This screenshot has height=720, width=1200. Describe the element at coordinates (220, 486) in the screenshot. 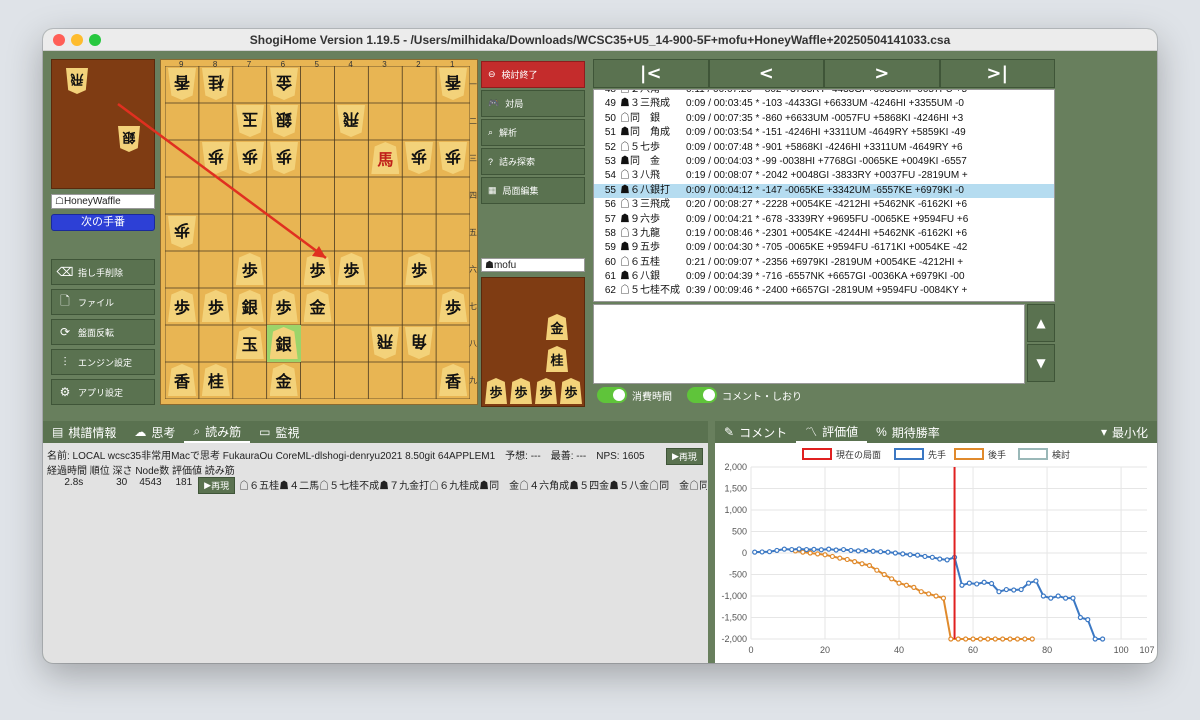

I see `replay-label: 再現` at that location.